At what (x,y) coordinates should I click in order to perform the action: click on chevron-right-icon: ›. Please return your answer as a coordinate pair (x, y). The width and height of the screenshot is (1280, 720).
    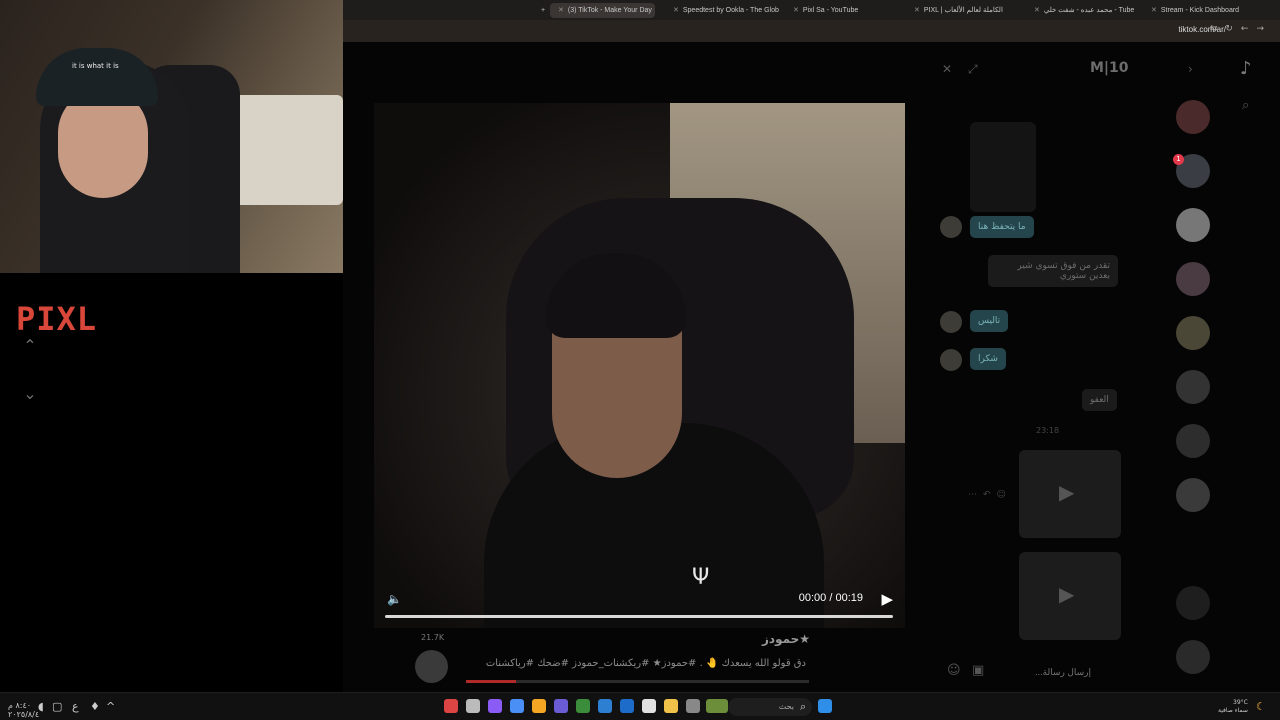
    Looking at the image, I should click on (1190, 69).